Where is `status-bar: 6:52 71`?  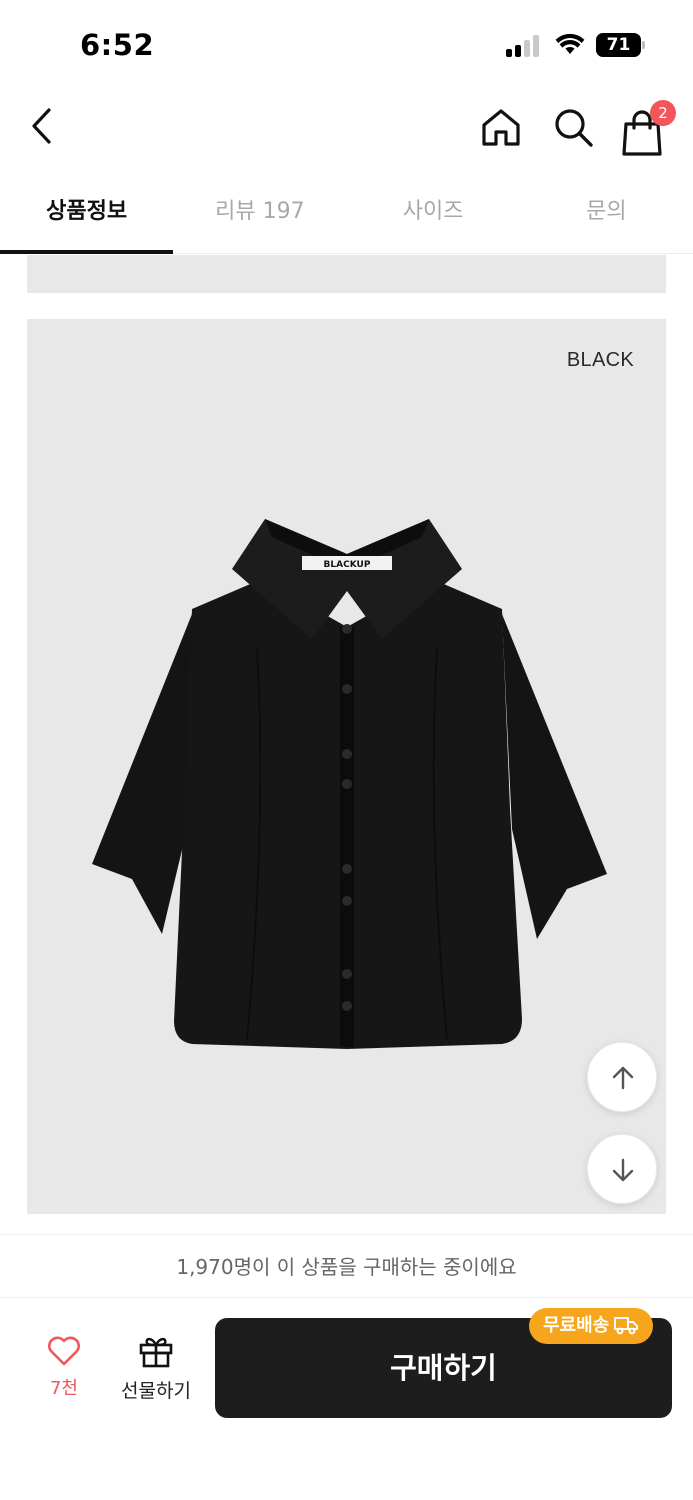 status-bar: 6:52 71 is located at coordinates (346, 45).